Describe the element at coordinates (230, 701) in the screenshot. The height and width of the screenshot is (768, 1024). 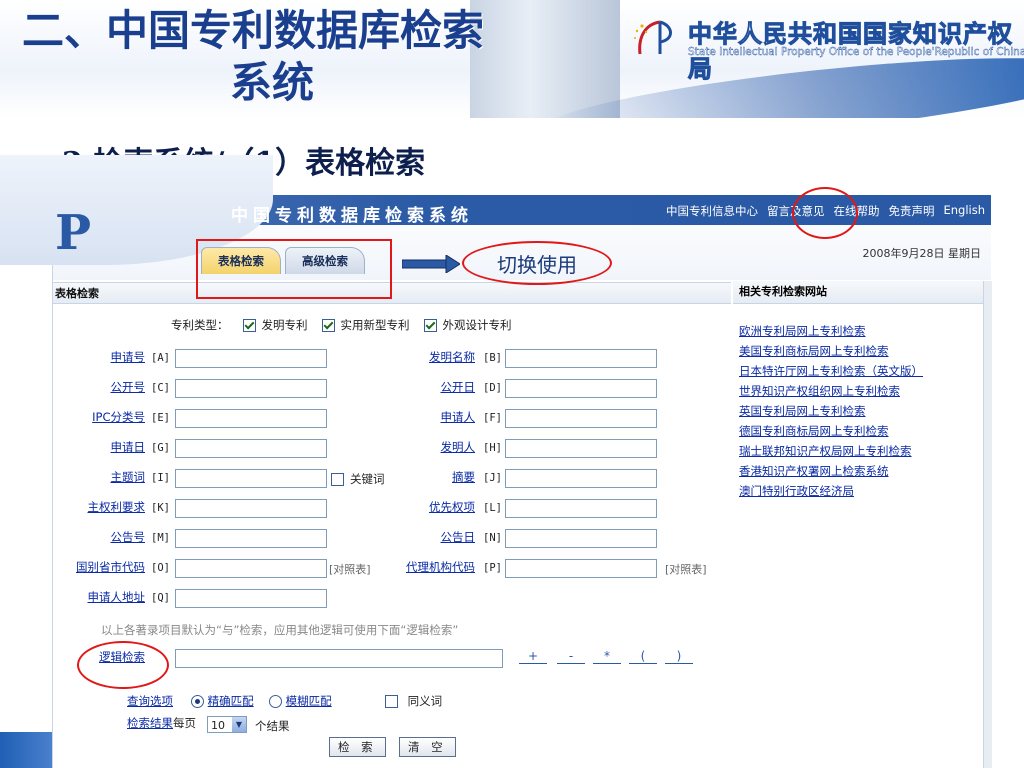
I see `match-exact-label: 精确匹配` at that location.